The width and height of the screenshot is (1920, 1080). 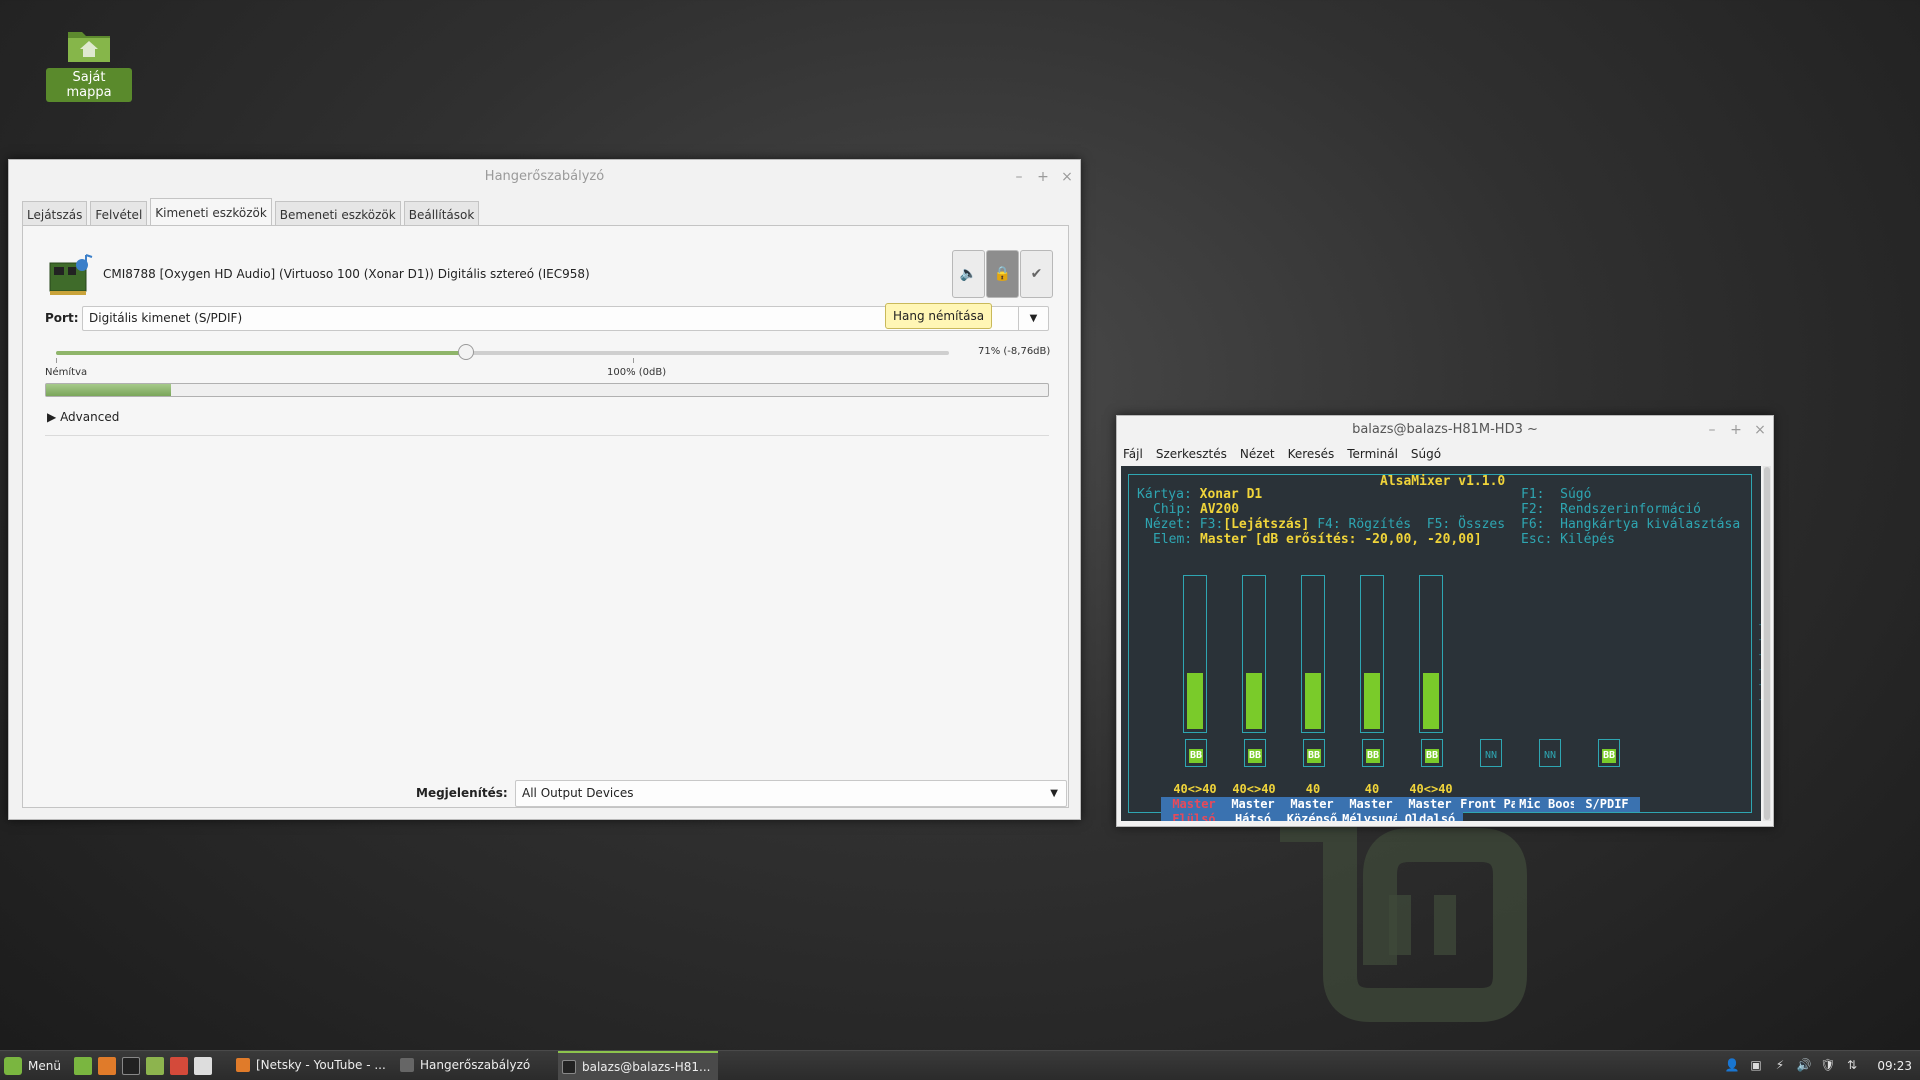 What do you see at coordinates (109, 390) in the screenshot?
I see `peak-meter-fill` at bounding box center [109, 390].